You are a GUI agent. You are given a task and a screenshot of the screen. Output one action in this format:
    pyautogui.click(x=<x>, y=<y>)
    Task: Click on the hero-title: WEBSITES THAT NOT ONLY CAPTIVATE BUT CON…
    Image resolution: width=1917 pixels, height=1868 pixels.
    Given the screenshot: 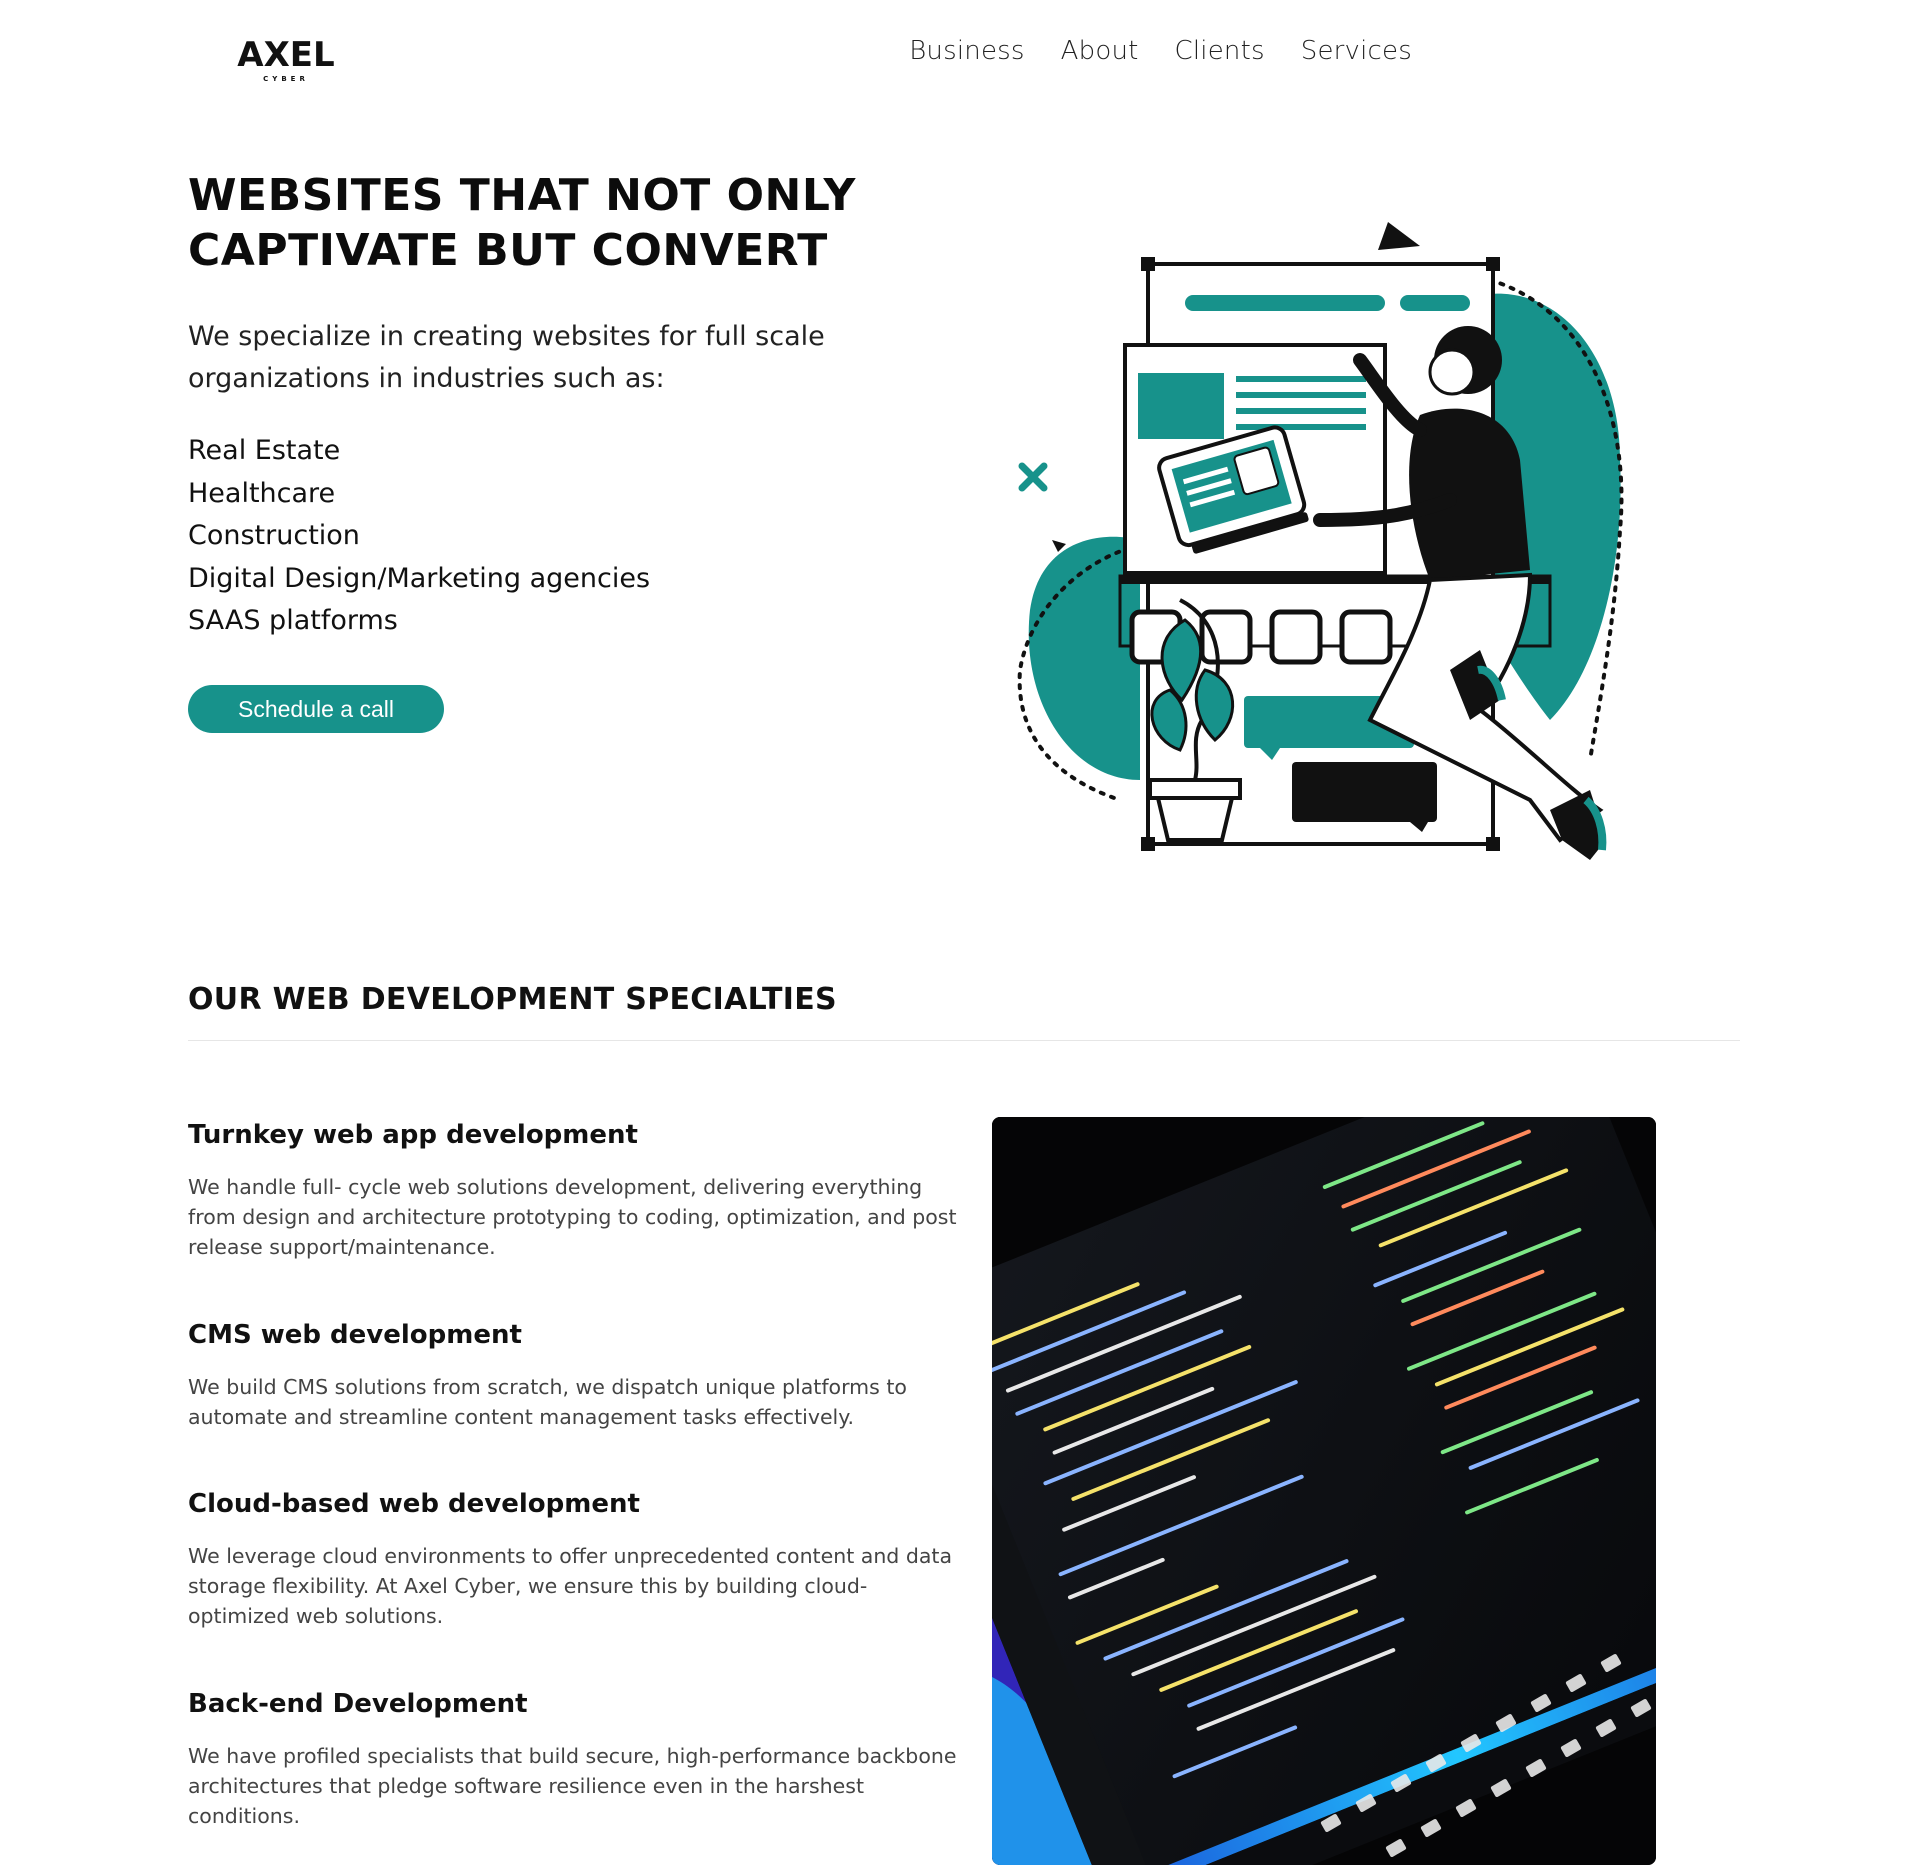 What is the action you would take?
    pyautogui.click(x=598, y=223)
    